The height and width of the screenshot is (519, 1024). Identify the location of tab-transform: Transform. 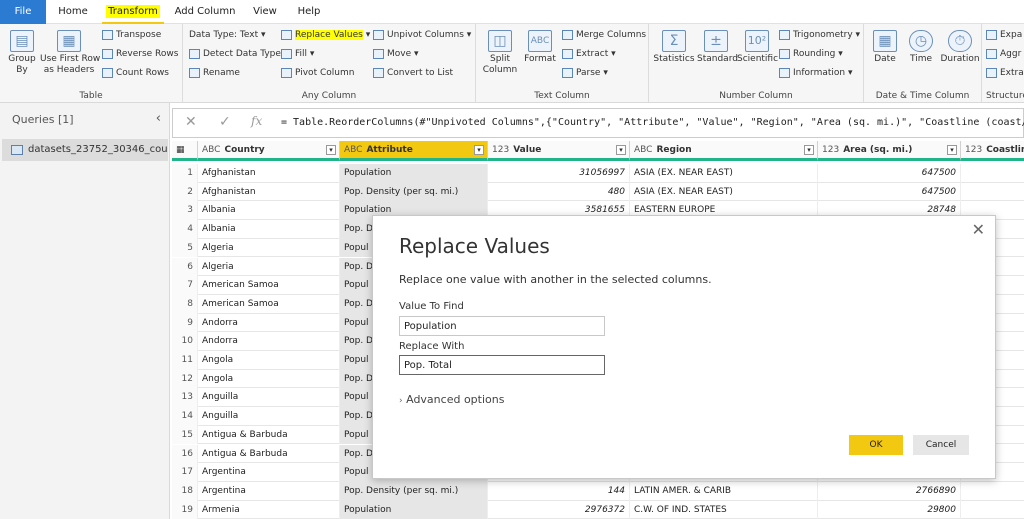
(133, 12).